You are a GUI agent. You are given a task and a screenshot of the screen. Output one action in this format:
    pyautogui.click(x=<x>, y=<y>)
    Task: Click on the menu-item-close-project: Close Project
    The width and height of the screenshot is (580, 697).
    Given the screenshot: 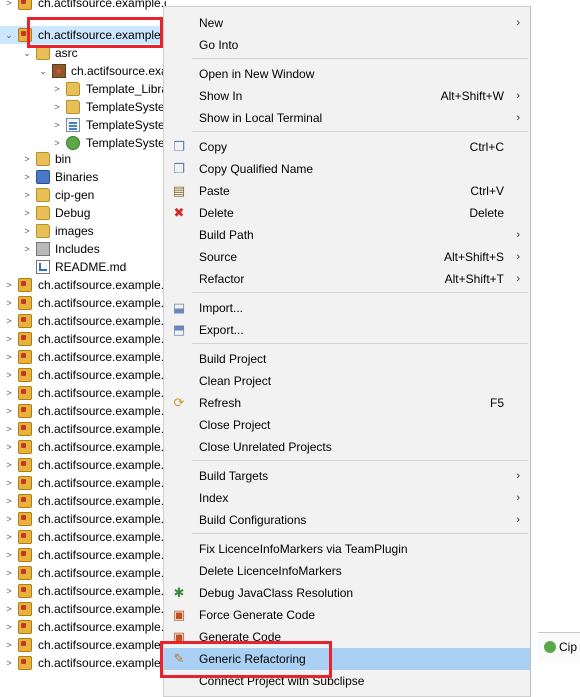 What is the action you would take?
    pyautogui.click(x=347, y=425)
    